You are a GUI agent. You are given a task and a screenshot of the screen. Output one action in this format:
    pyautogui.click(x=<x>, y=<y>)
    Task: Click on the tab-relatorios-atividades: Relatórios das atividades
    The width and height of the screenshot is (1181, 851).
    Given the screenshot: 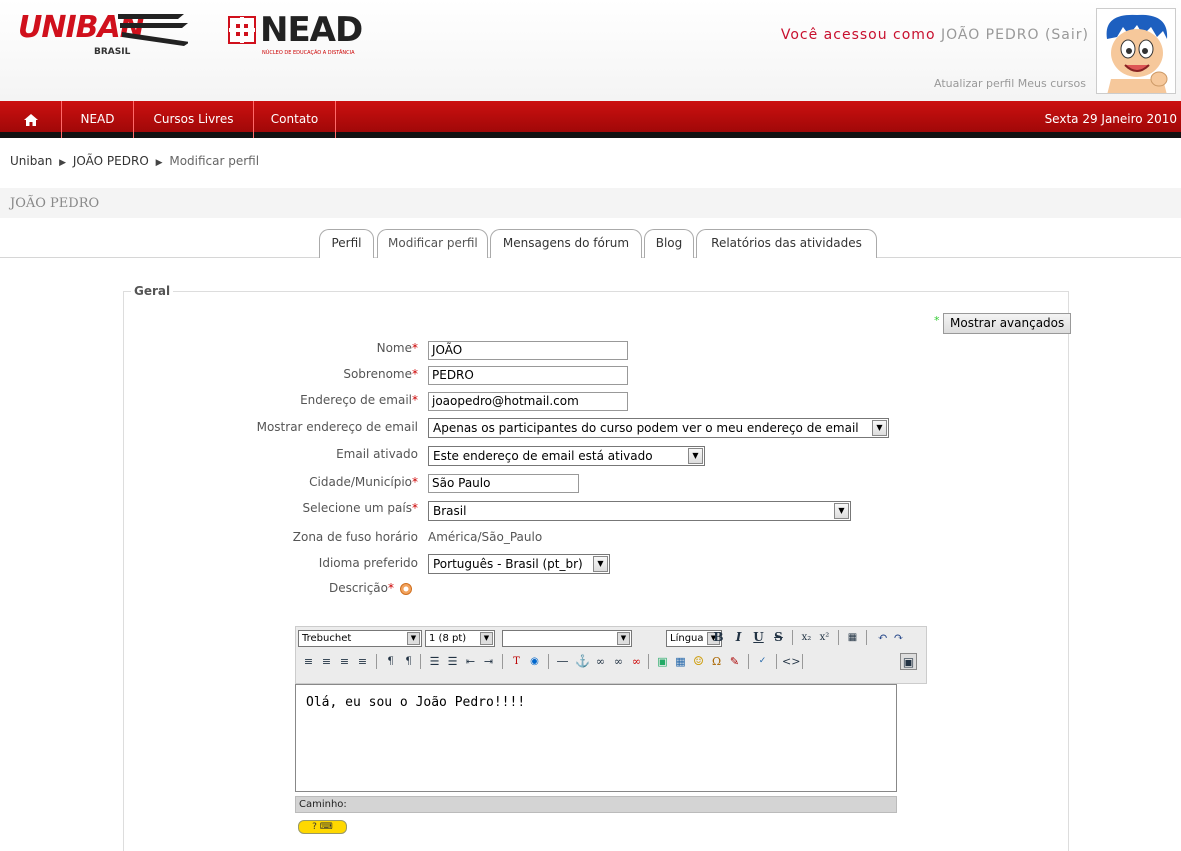 What is the action you would take?
    pyautogui.click(x=786, y=243)
    